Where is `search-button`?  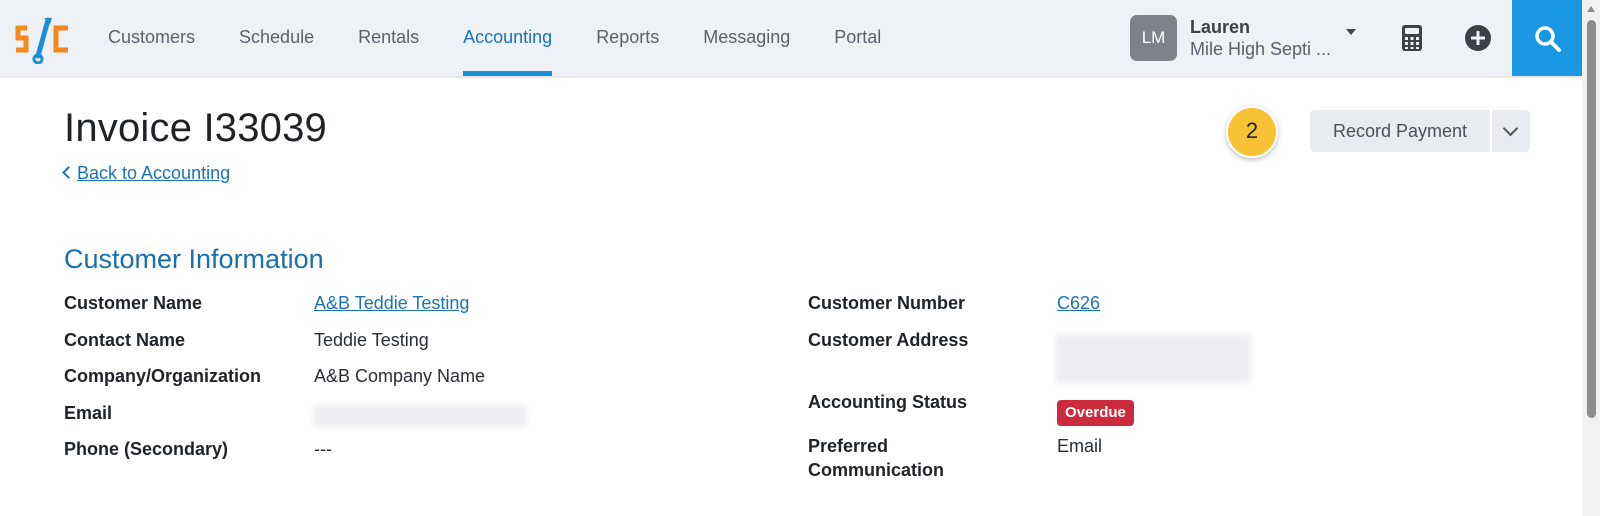
search-button is located at coordinates (1547, 38).